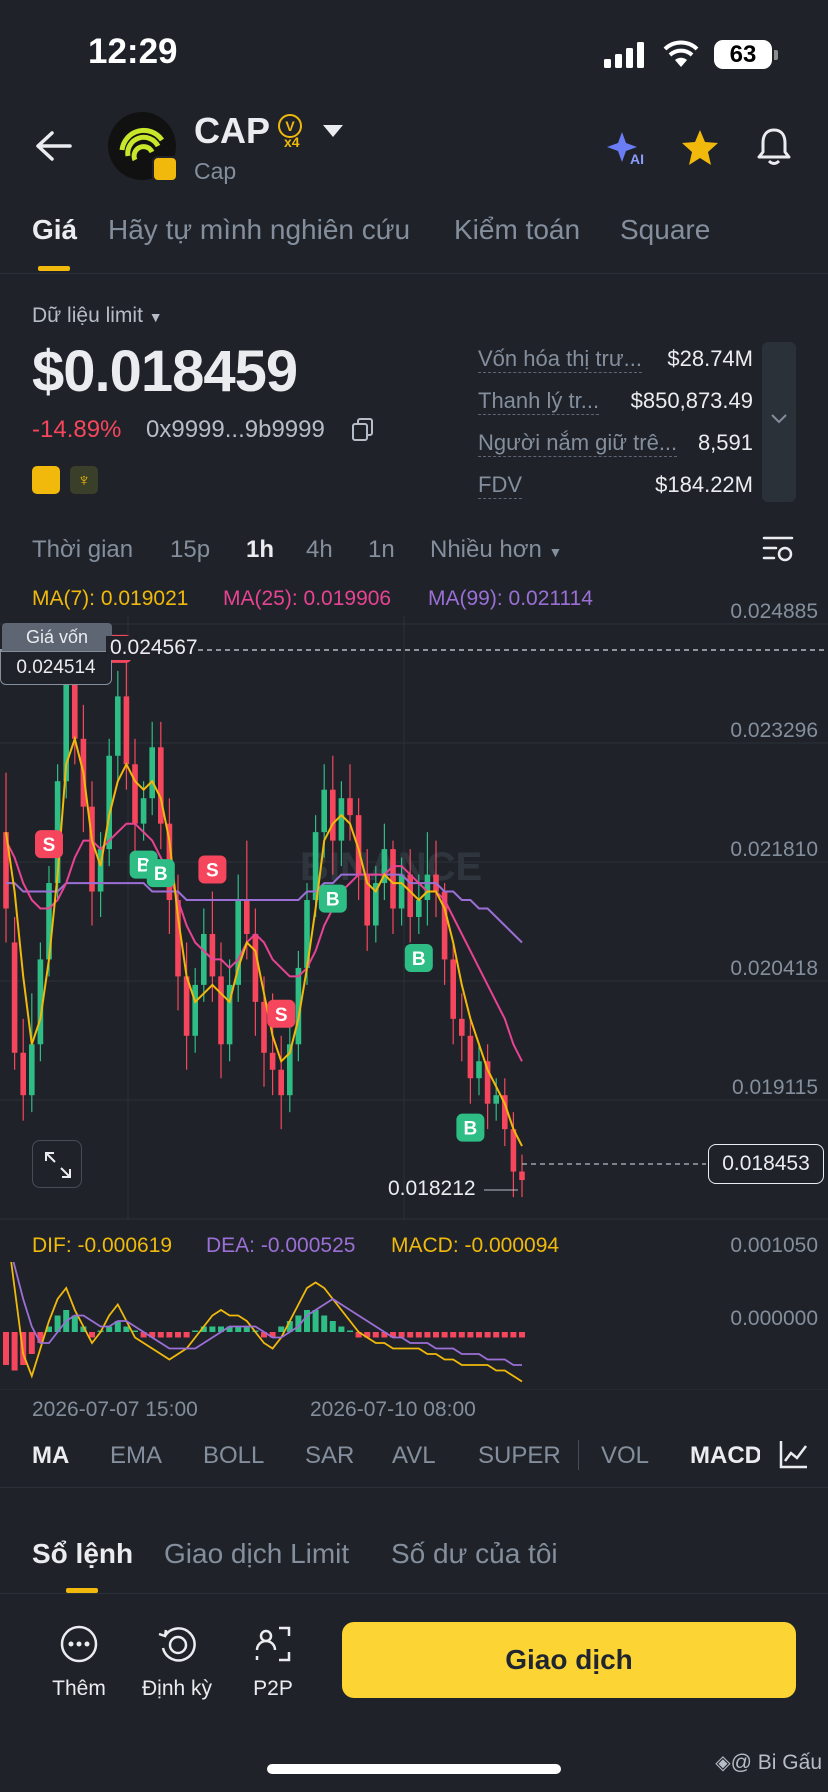 The width and height of the screenshot is (828, 1792). What do you see at coordinates (486, 549) in the screenshot?
I see `timeframe-more-label: Nhiều hơn` at bounding box center [486, 549].